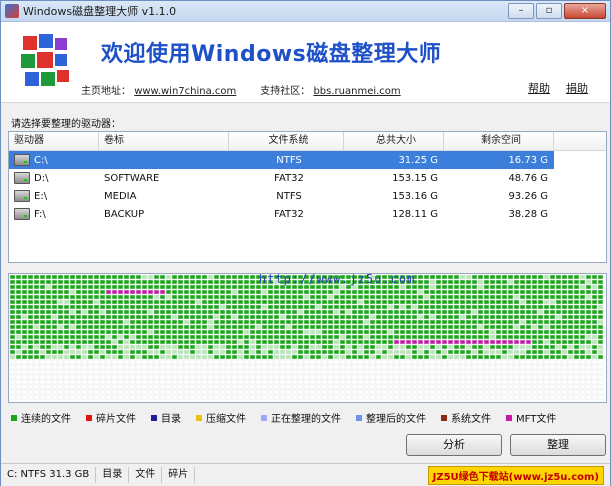 Image resolution: width=611 pixels, height=486 pixels. Describe the element at coordinates (146, 475) in the screenshot. I see `status-files: 文件` at that location.